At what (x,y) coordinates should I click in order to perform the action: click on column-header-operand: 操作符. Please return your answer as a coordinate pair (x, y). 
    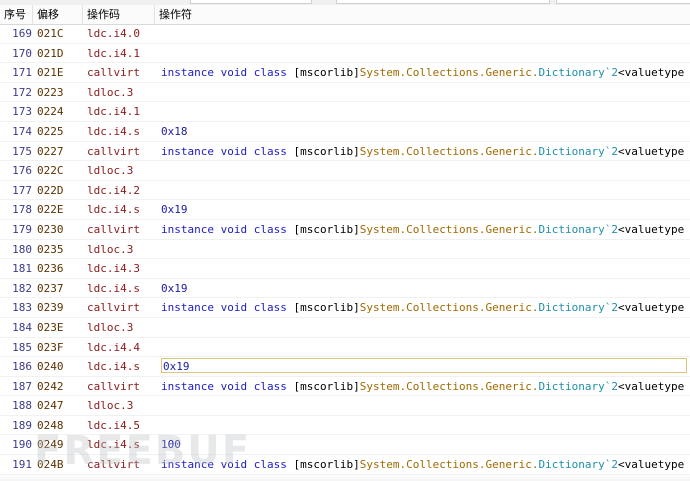
    Looking at the image, I should click on (422, 14).